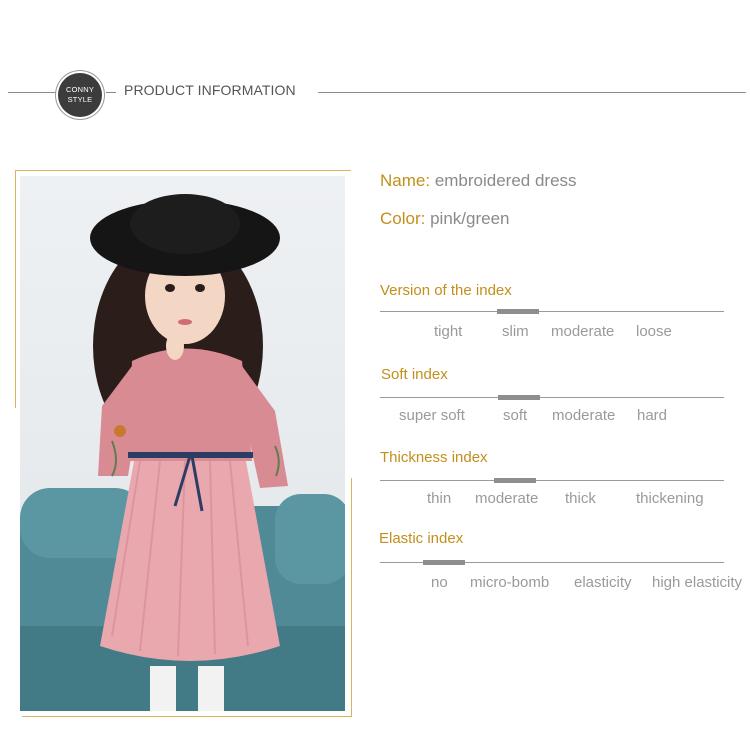  I want to click on soft-index-title: Soft index, so click(414, 374).